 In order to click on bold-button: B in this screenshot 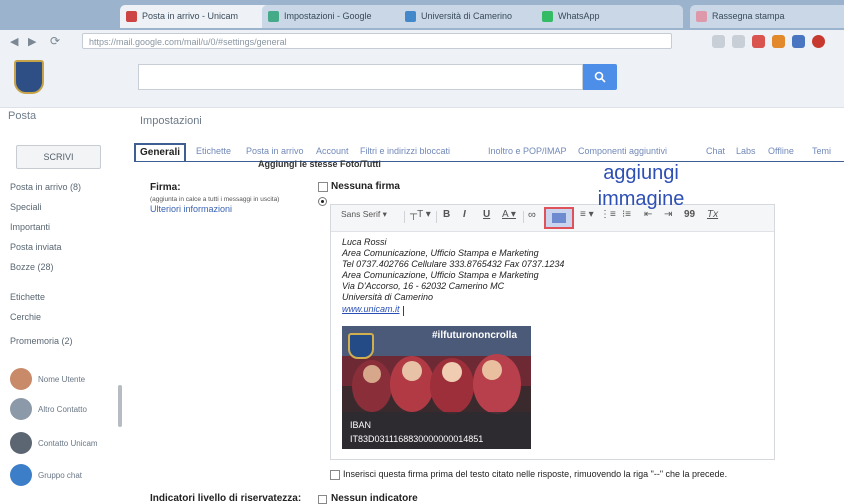, I will do `click(446, 214)`.